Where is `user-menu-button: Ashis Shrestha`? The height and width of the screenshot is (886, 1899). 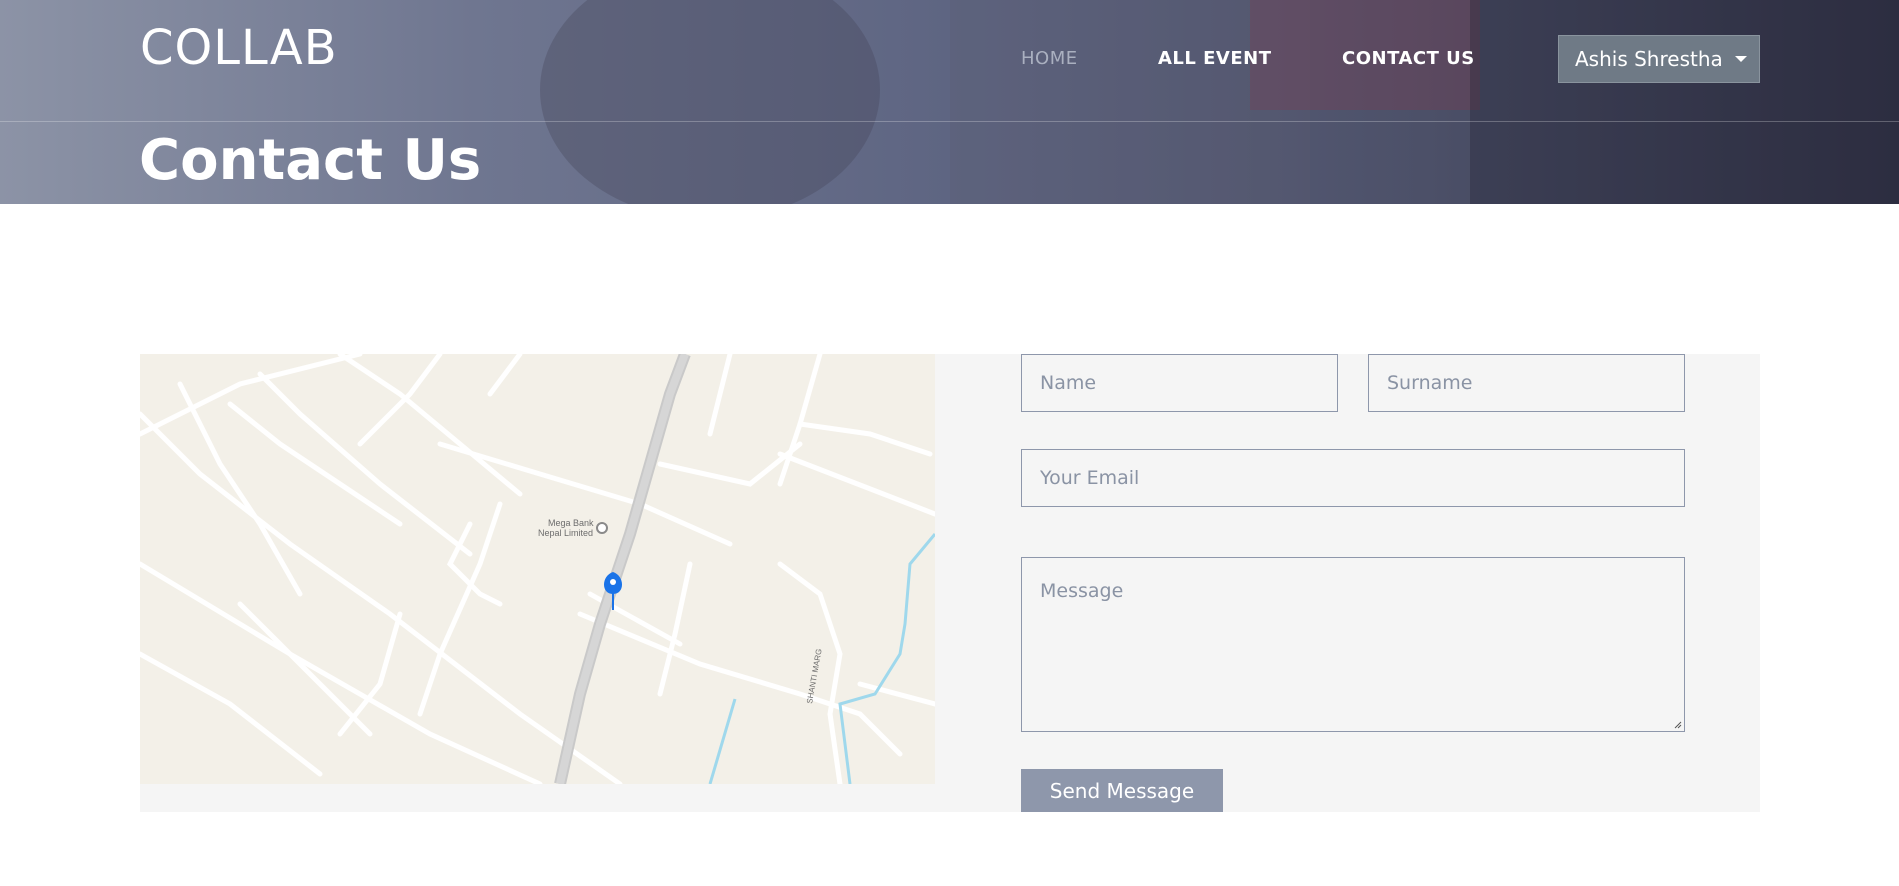 user-menu-button: Ashis Shrestha is located at coordinates (1659, 59).